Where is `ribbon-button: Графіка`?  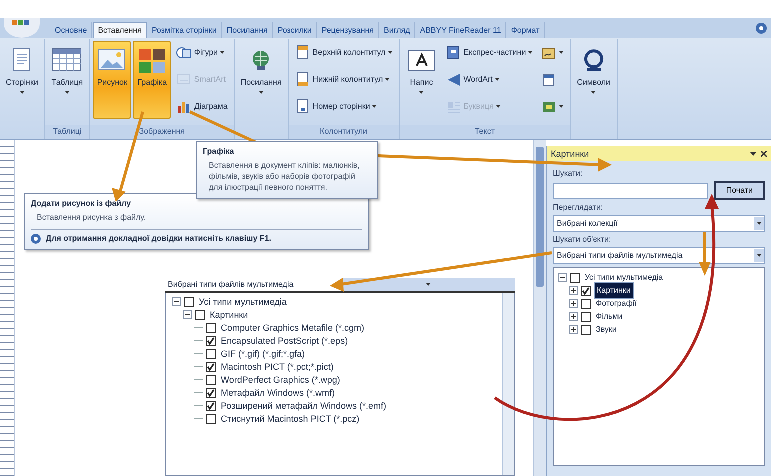 ribbon-button: Графіка is located at coordinates (152, 79).